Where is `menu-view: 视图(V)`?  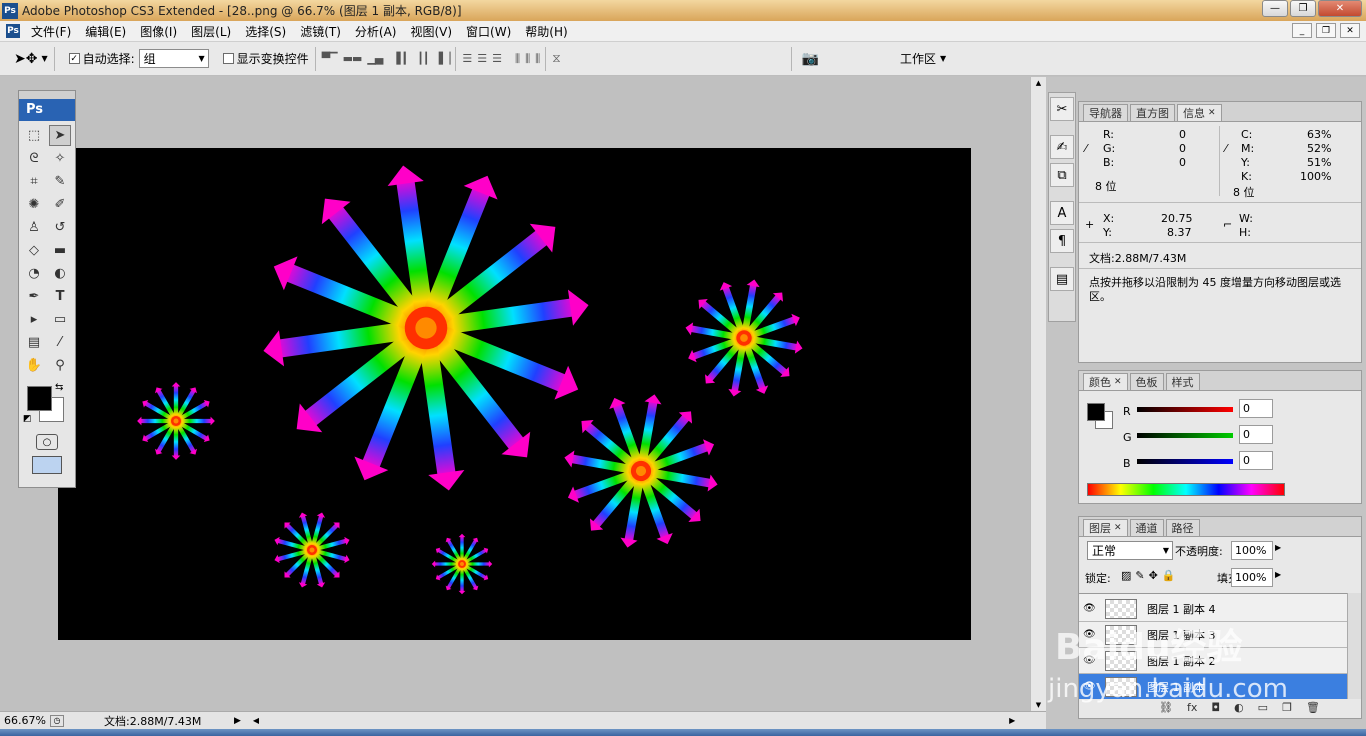
menu-view: 视图(V) is located at coordinates (431, 31).